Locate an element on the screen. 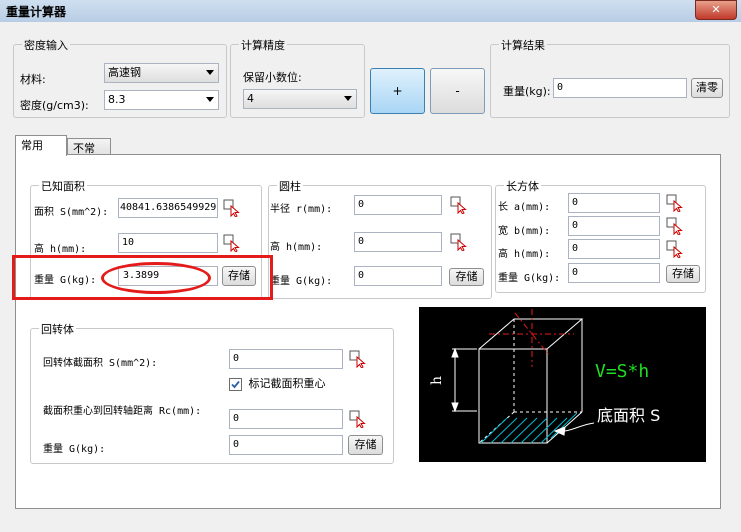 The image size is (741, 532). radius-input: 0 is located at coordinates (398, 205).